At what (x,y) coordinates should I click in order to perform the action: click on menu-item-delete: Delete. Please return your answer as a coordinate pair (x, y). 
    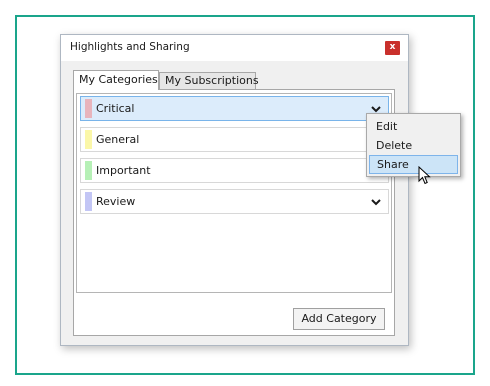
    Looking at the image, I should click on (413, 145).